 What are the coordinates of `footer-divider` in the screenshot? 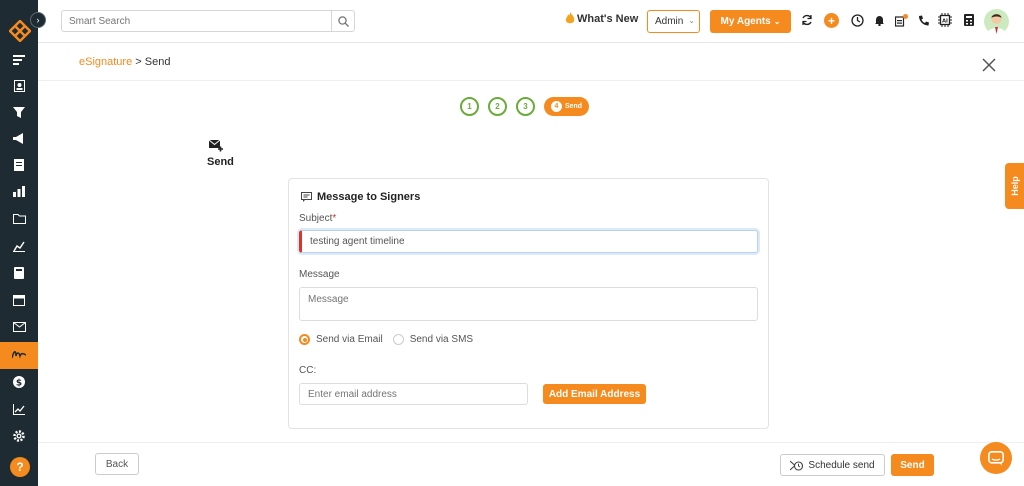 It's located at (531, 442).